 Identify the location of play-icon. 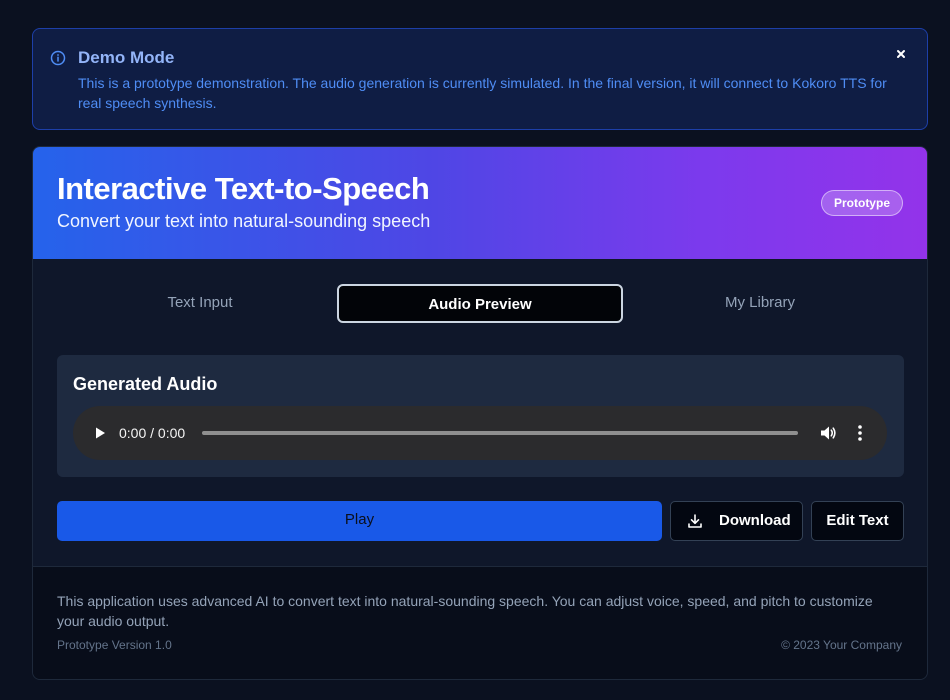
(100, 433).